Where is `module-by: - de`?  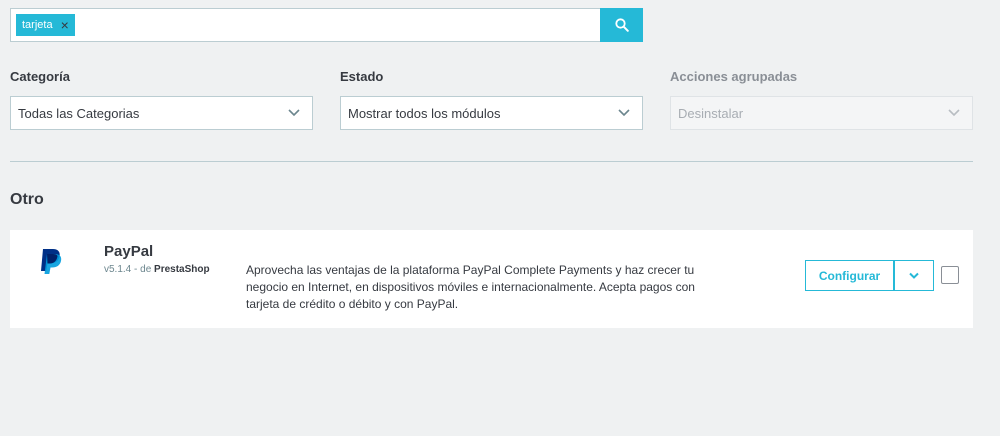 module-by: - de is located at coordinates (143, 269).